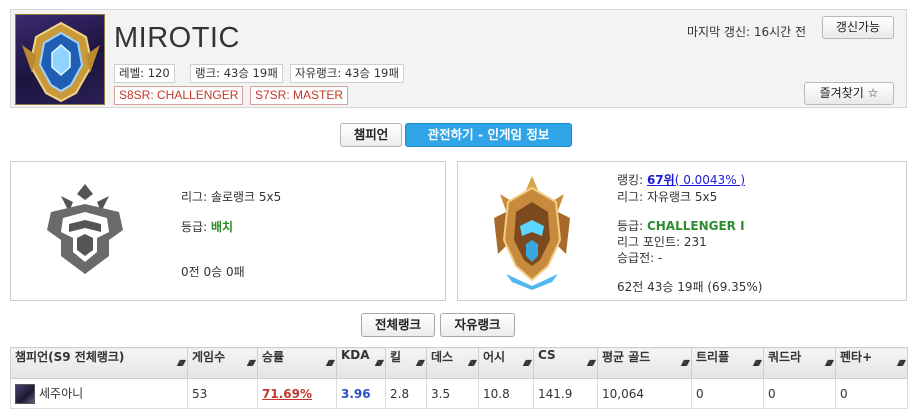 This screenshot has width=913, height=410. What do you see at coordinates (690, 287) in the screenshot?
I see `flex-record-text: 62전 43승 19패 (69.35%)` at bounding box center [690, 287].